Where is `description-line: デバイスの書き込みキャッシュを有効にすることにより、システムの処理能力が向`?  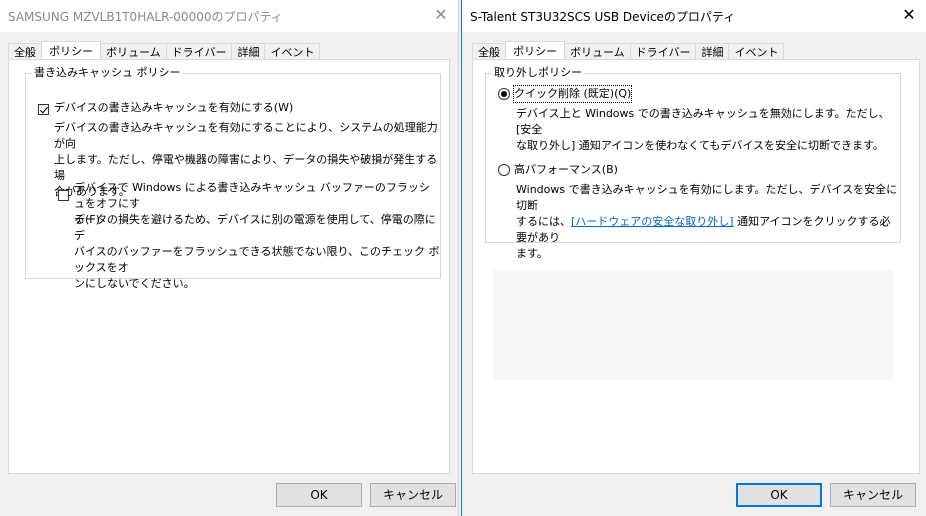
description-line: デバイスの書き込みキャッシュを有効にすることにより、システムの処理能力が向 is located at coordinates (246, 135).